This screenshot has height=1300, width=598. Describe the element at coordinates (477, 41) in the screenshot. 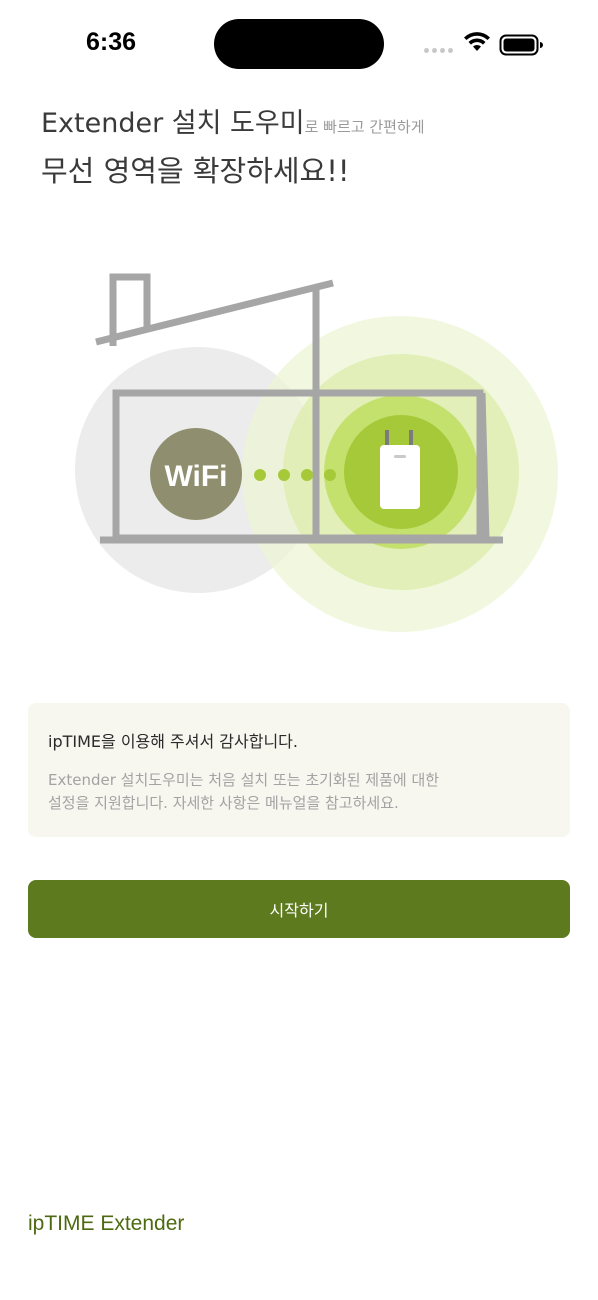

I see `wifi-status-icon` at that location.